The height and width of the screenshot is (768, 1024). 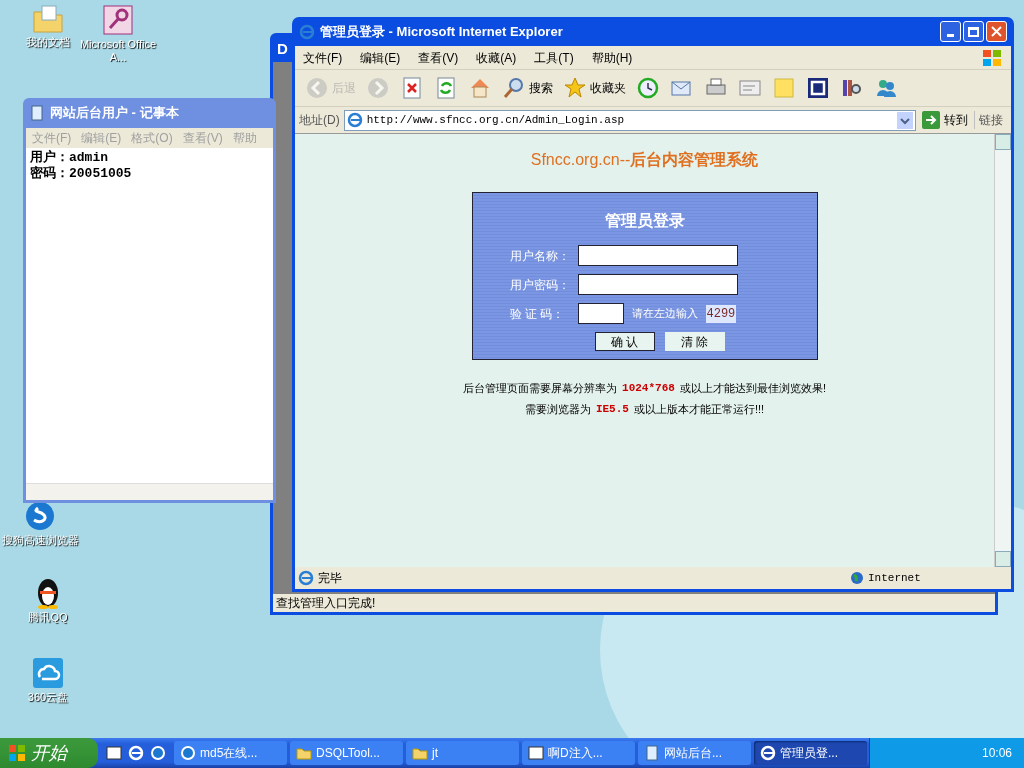 I want to click on menu-item: 格式(O), so click(x=152, y=138).